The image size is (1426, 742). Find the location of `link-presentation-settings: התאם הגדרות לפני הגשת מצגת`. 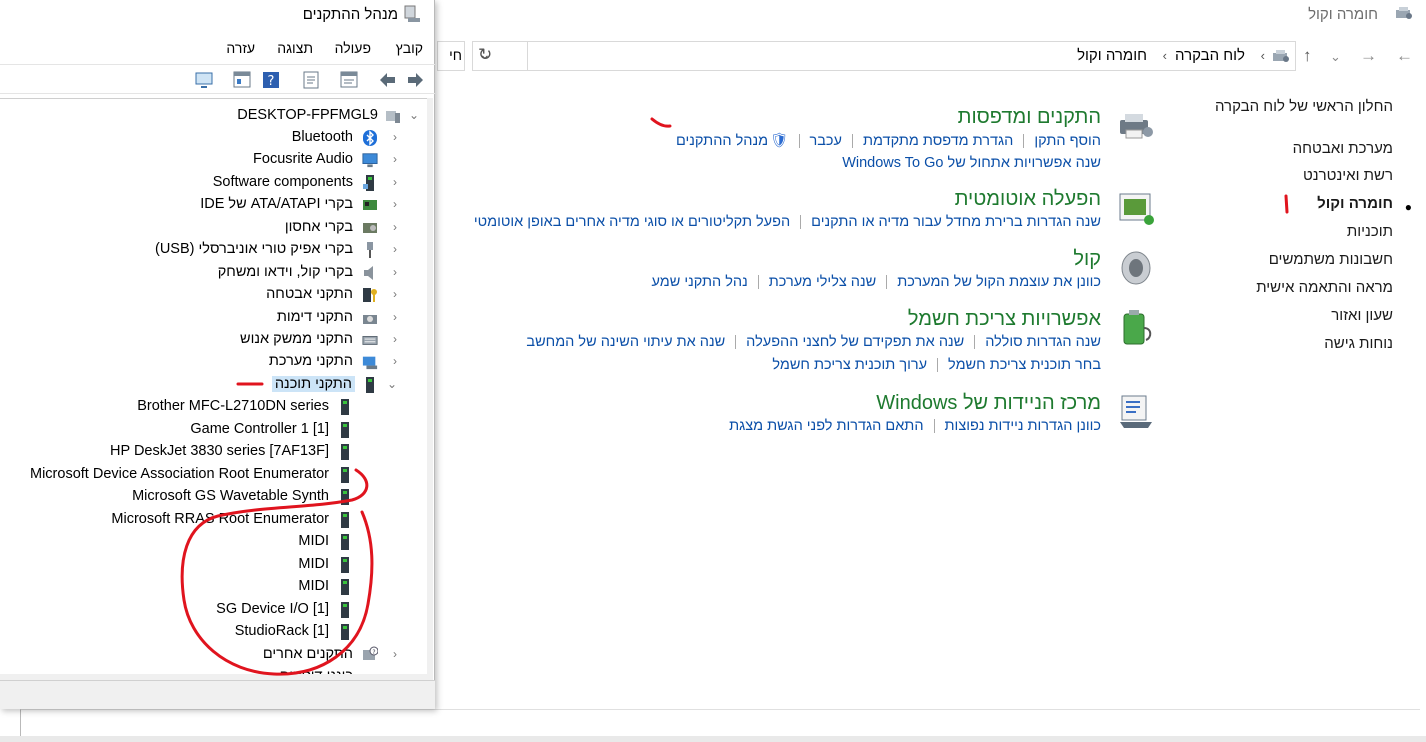

link-presentation-settings: התאם הגדרות לפני הגשת מצגת is located at coordinates (826, 426).